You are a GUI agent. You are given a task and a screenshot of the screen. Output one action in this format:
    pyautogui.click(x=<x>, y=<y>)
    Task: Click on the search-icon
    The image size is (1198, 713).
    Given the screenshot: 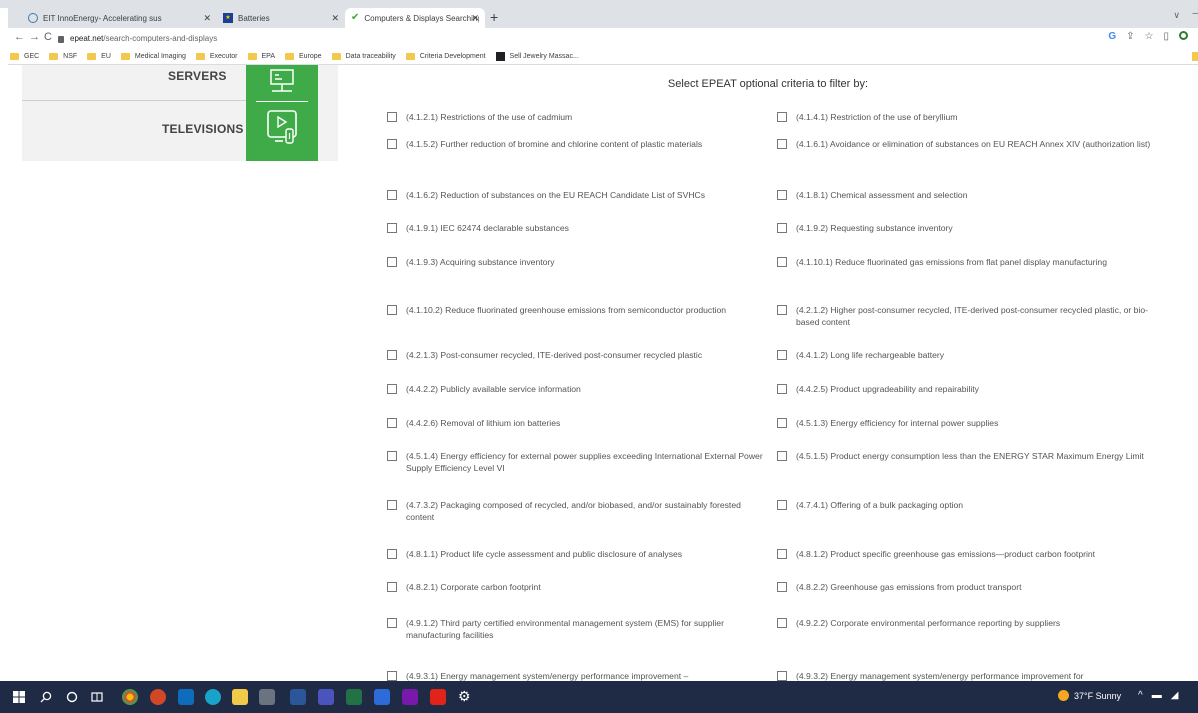 What is the action you would take?
    pyautogui.click(x=46, y=697)
    